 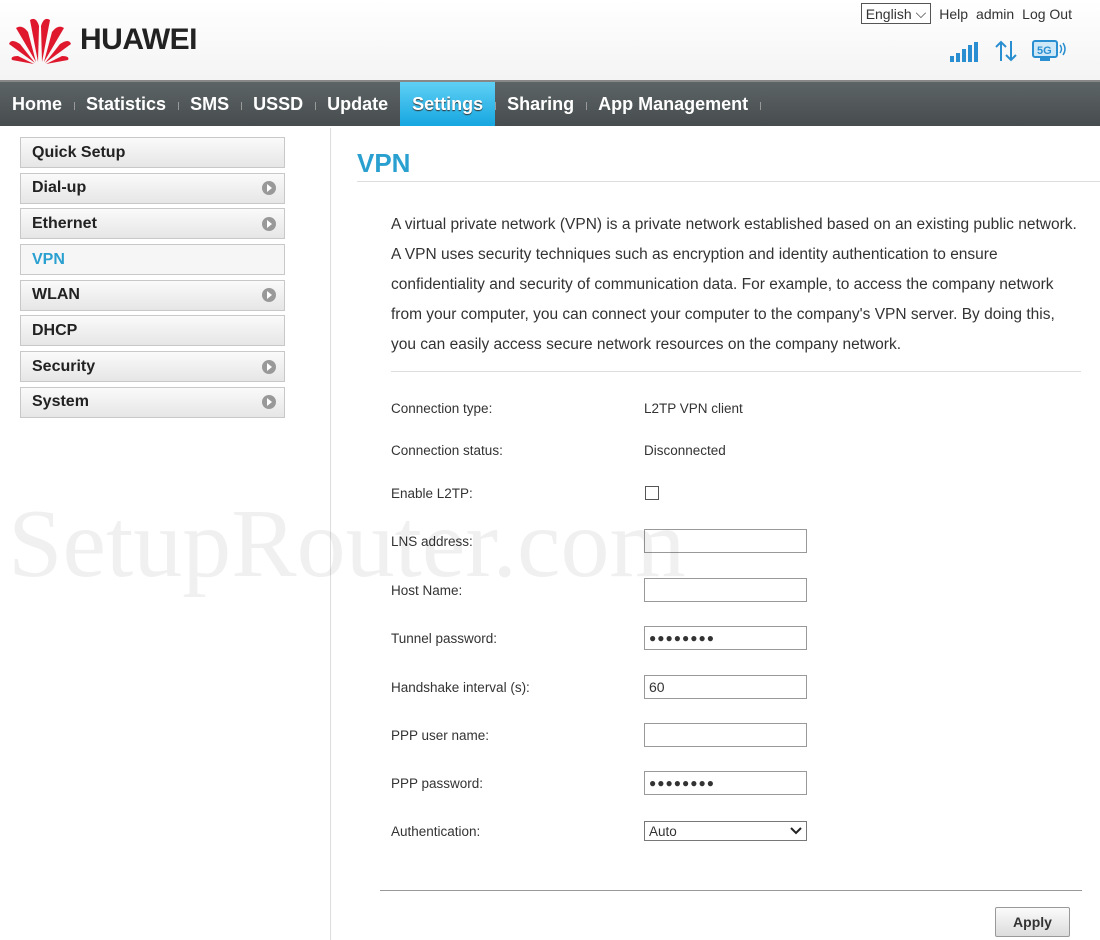 What do you see at coordinates (725, 783) in the screenshot?
I see `ppp-password-input: ●●●●●●●●` at bounding box center [725, 783].